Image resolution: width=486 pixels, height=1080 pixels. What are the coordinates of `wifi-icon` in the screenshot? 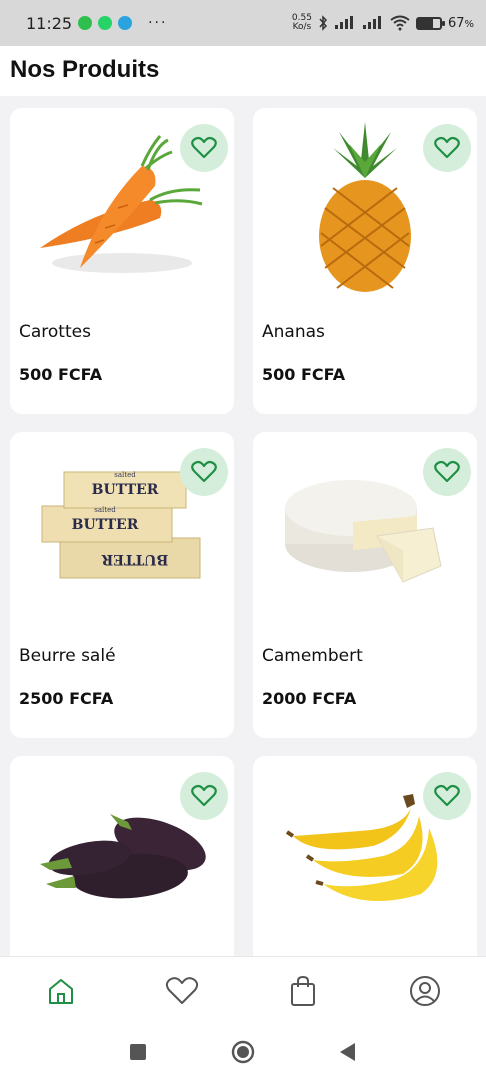 It's located at (400, 23).